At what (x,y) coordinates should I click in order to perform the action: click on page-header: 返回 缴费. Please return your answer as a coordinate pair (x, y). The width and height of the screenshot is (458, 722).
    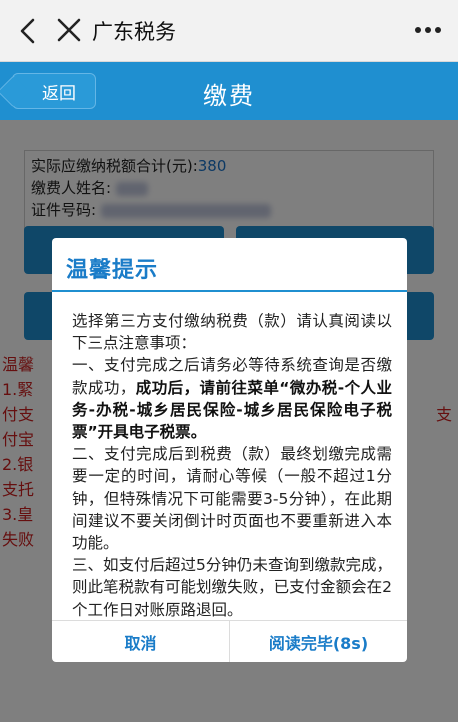
    Looking at the image, I should click on (229, 91).